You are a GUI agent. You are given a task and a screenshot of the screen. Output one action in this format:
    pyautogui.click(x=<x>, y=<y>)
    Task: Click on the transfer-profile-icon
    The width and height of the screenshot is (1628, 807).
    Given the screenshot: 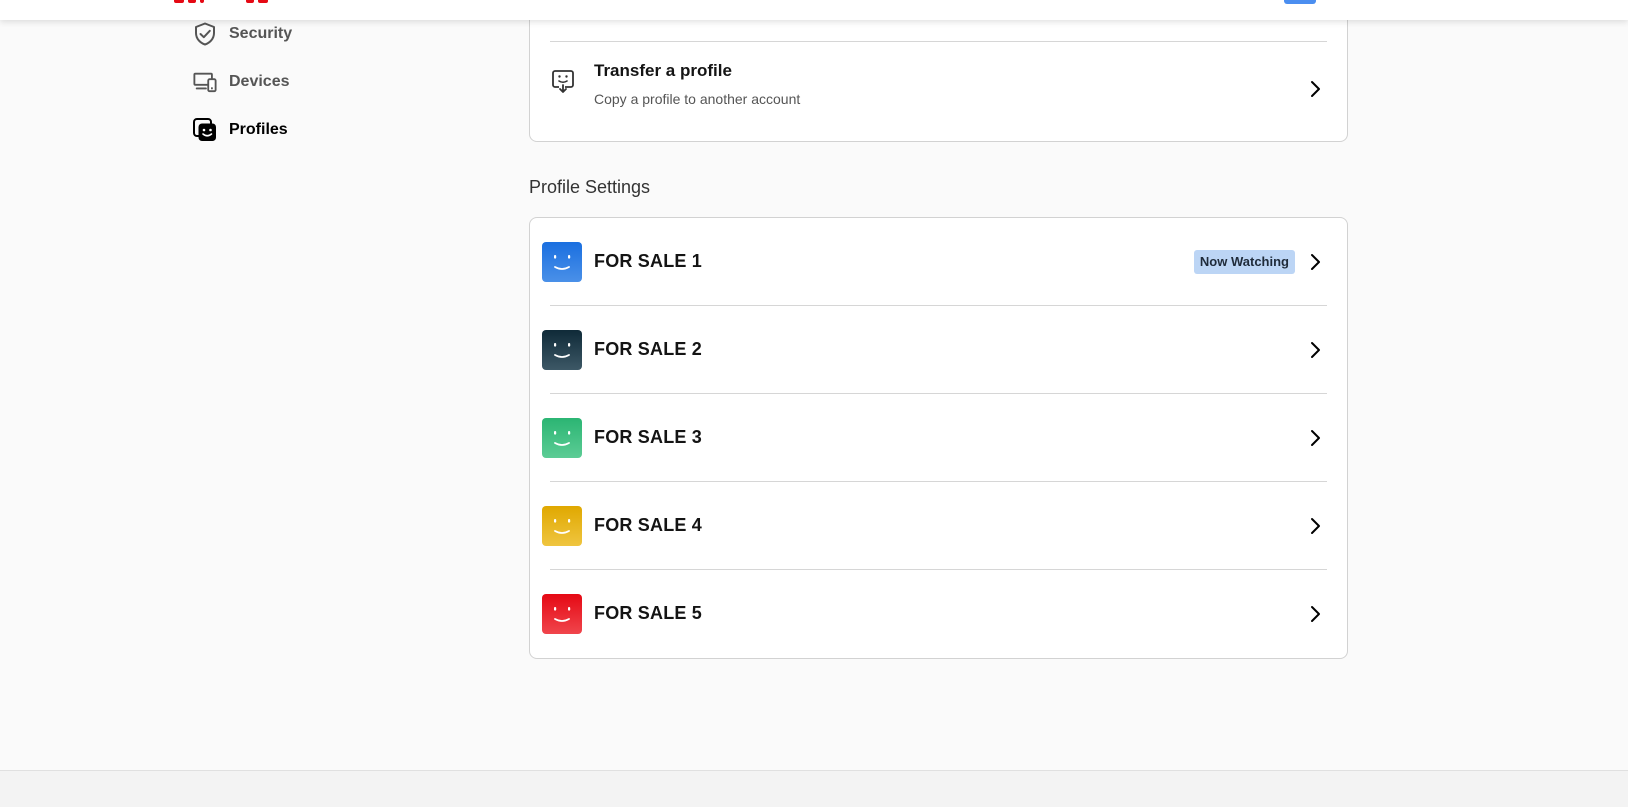 What is the action you would take?
    pyautogui.click(x=563, y=81)
    